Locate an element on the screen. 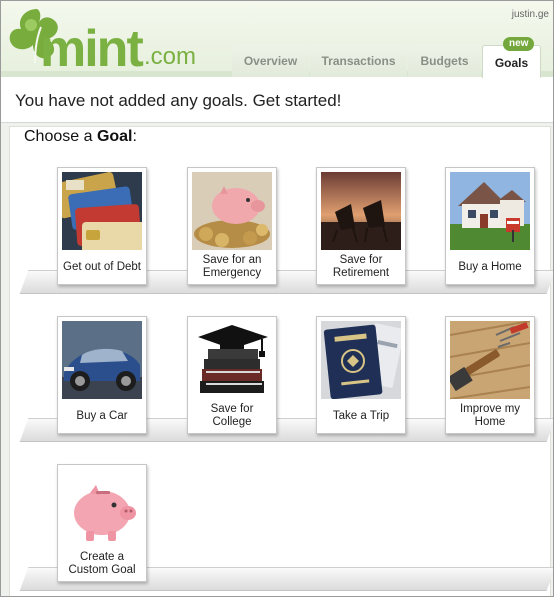  goal-label: Take a Trip is located at coordinates (361, 415).